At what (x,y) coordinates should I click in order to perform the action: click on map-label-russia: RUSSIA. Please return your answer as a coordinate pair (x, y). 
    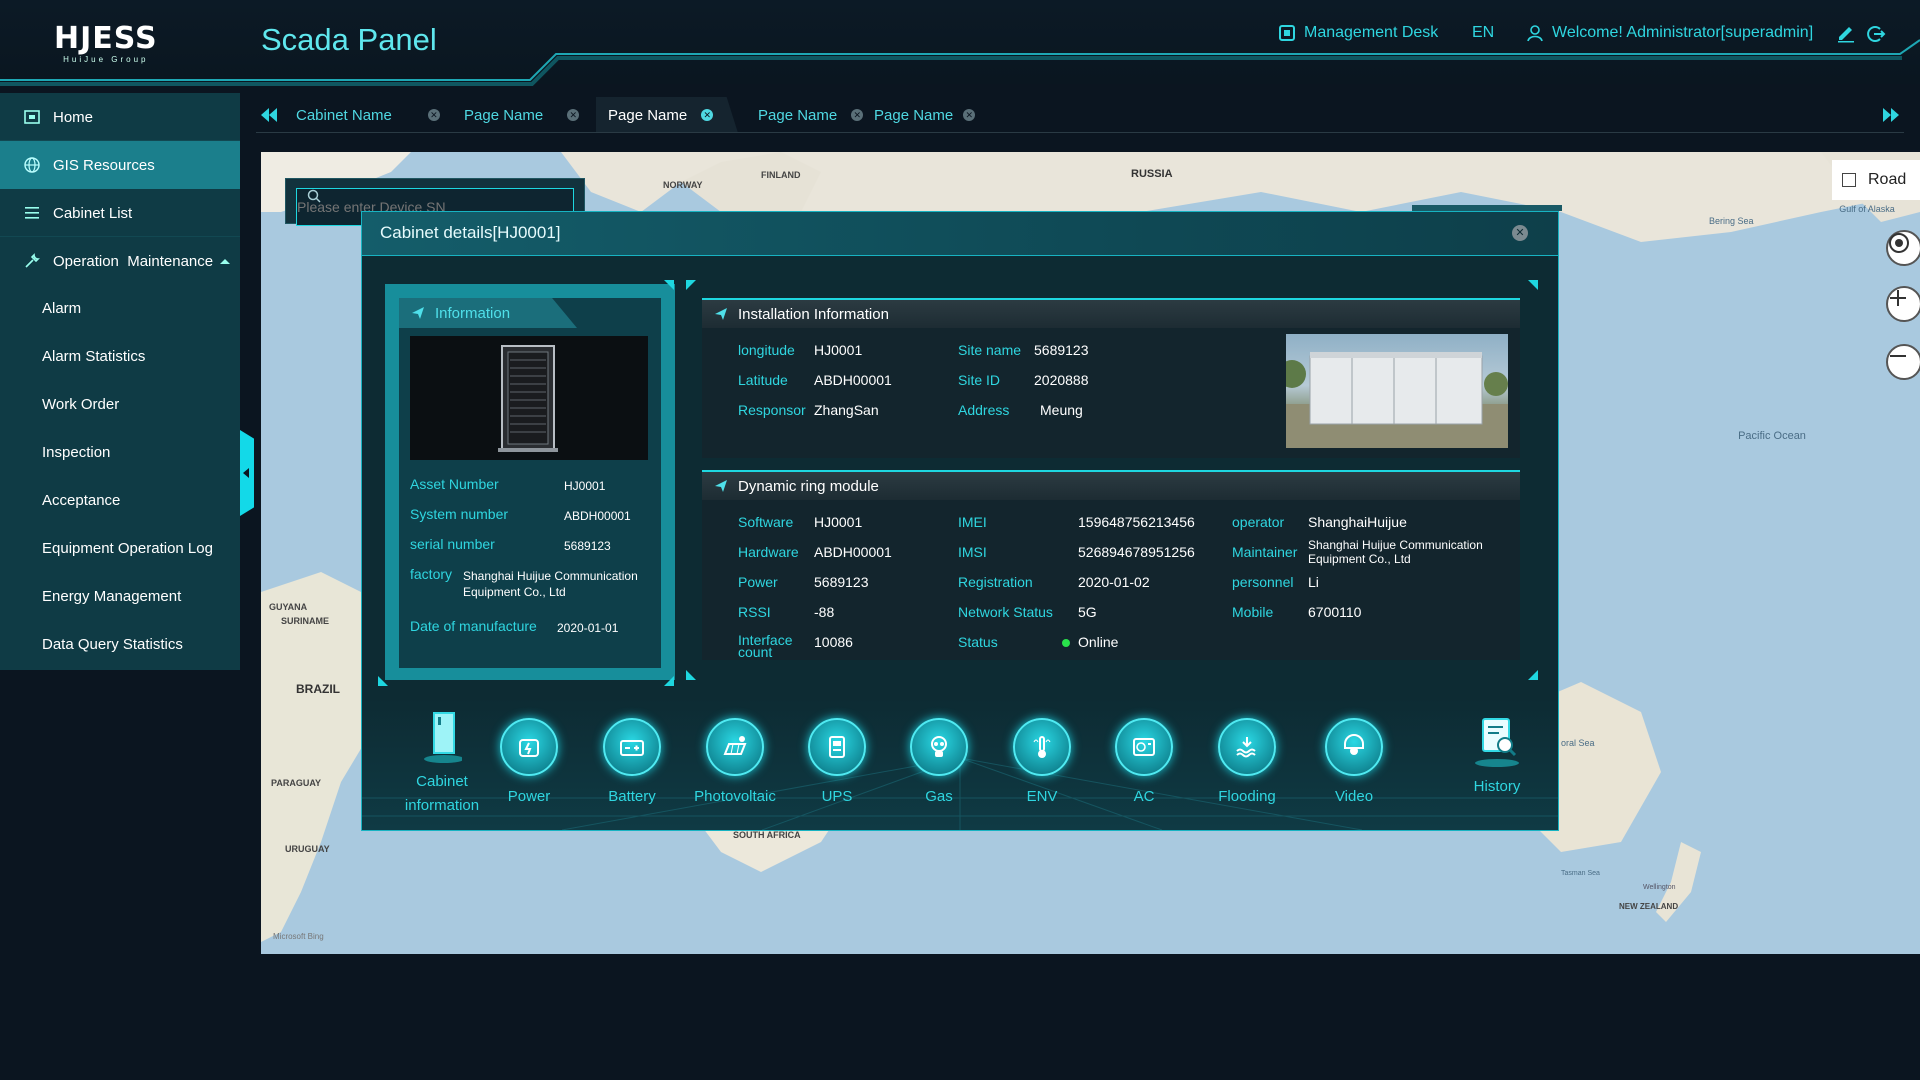
    Looking at the image, I should click on (1152, 174).